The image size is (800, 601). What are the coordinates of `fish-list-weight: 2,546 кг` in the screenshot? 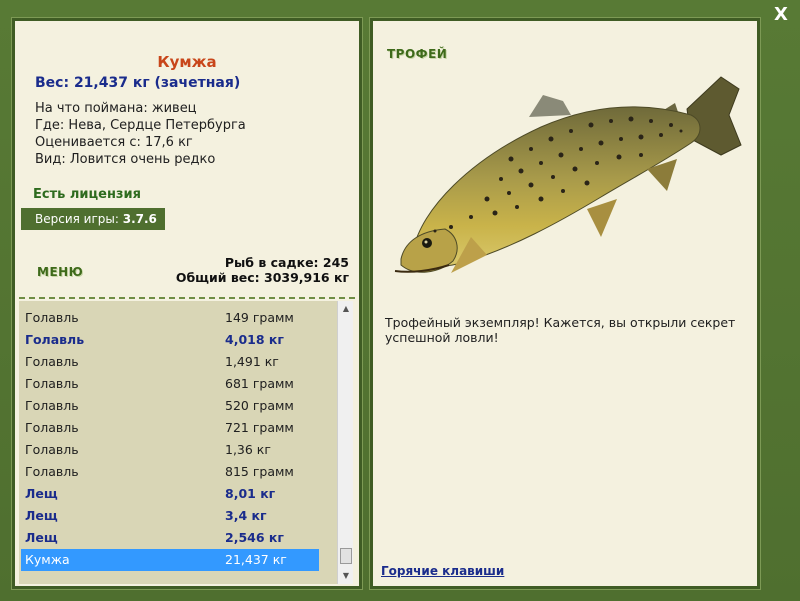 It's located at (254, 537).